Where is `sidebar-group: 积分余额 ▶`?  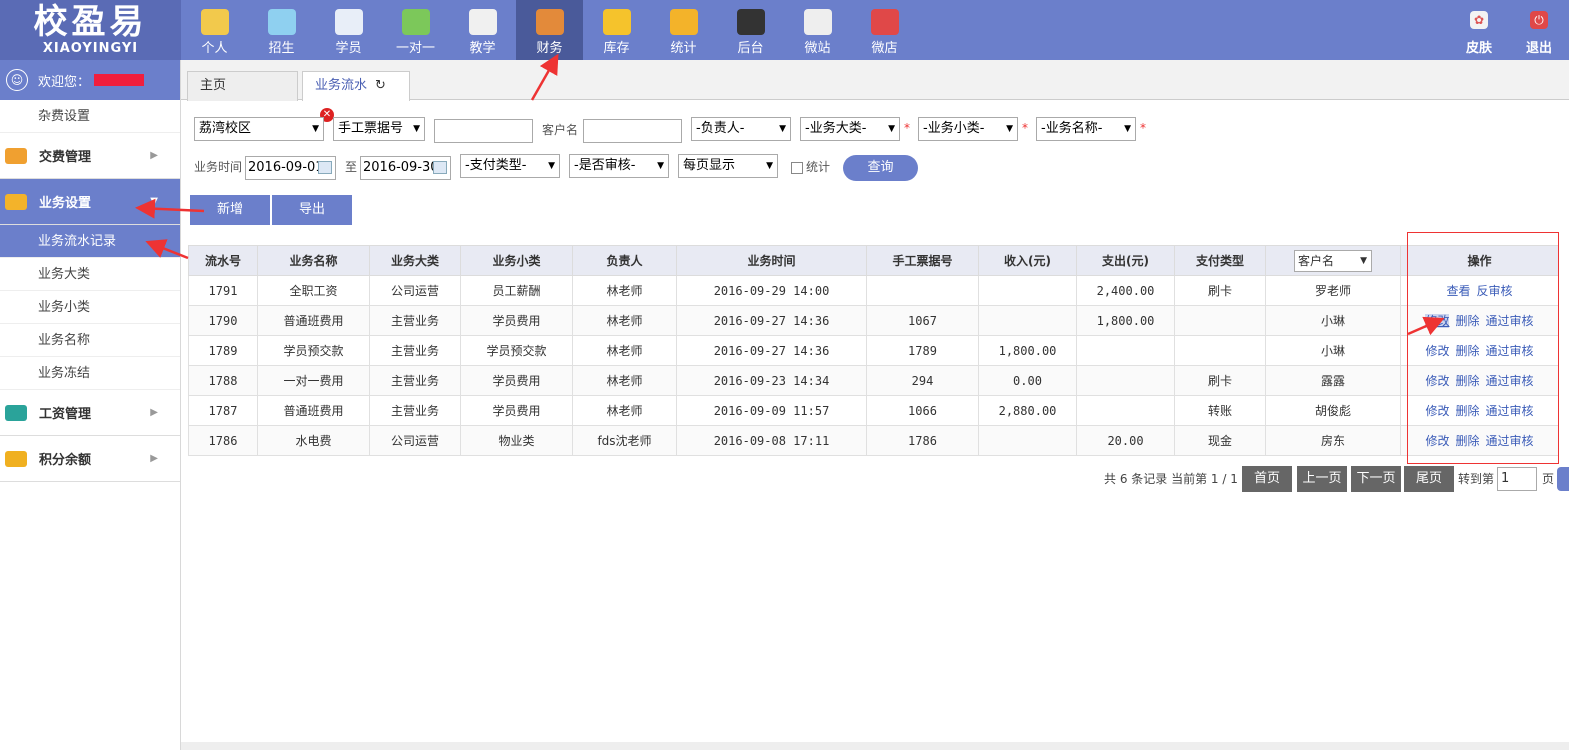 sidebar-group: 积分余额 ▶ is located at coordinates (90, 459).